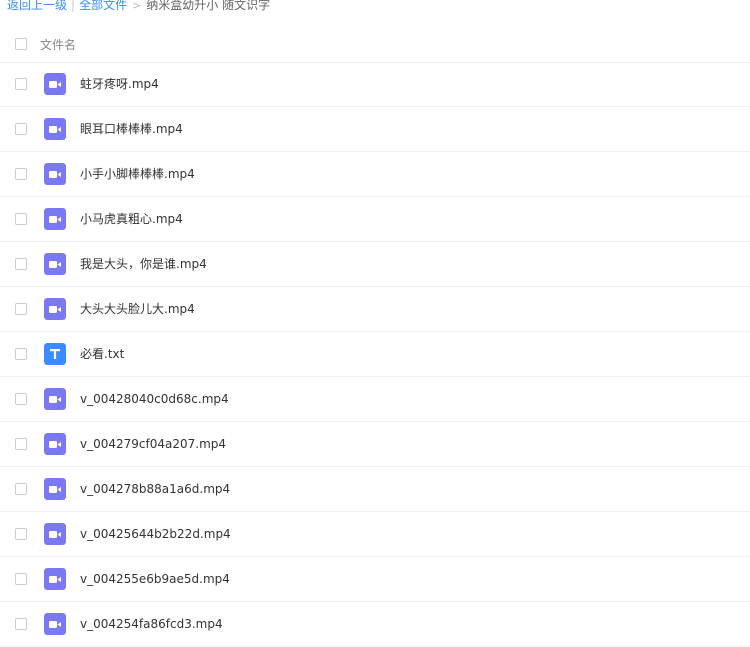 The image size is (750, 647). Describe the element at coordinates (155, 579) in the screenshot. I see `file-name: v_004255e6b9ae5d.mp4` at that location.